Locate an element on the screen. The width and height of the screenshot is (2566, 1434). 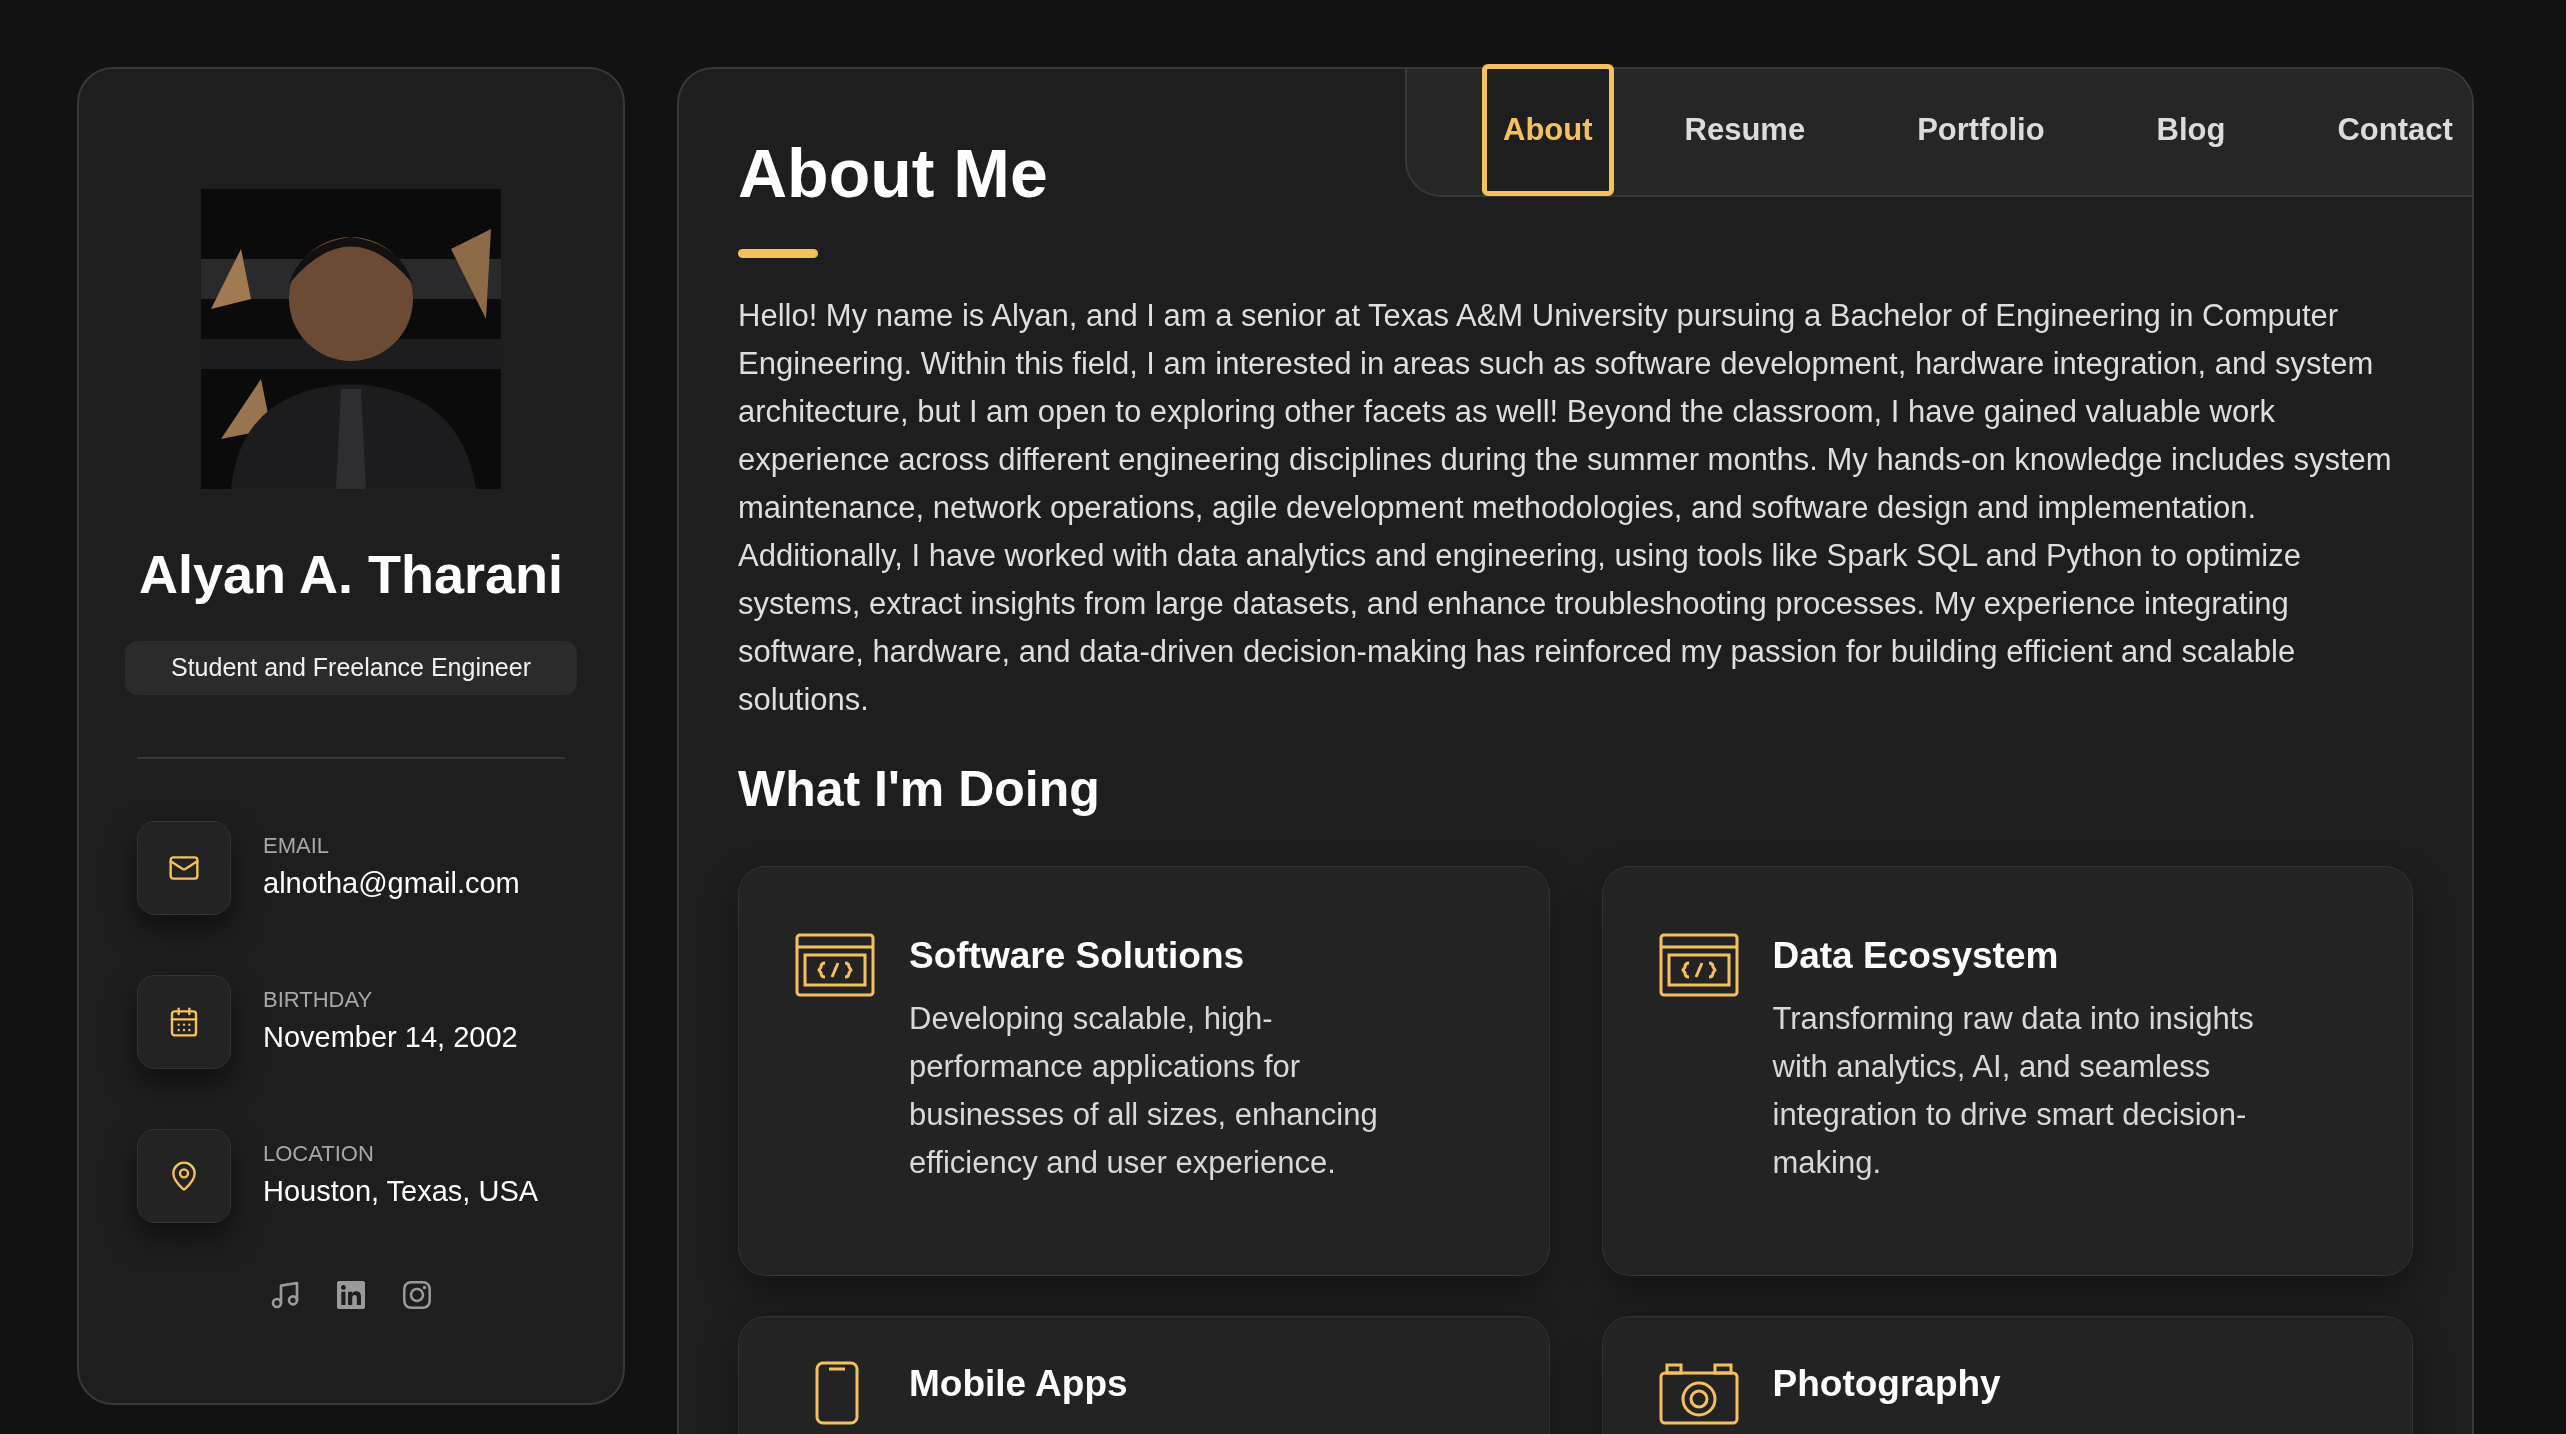
role-tag: Student and Freelance Engineer is located at coordinates (351, 668).